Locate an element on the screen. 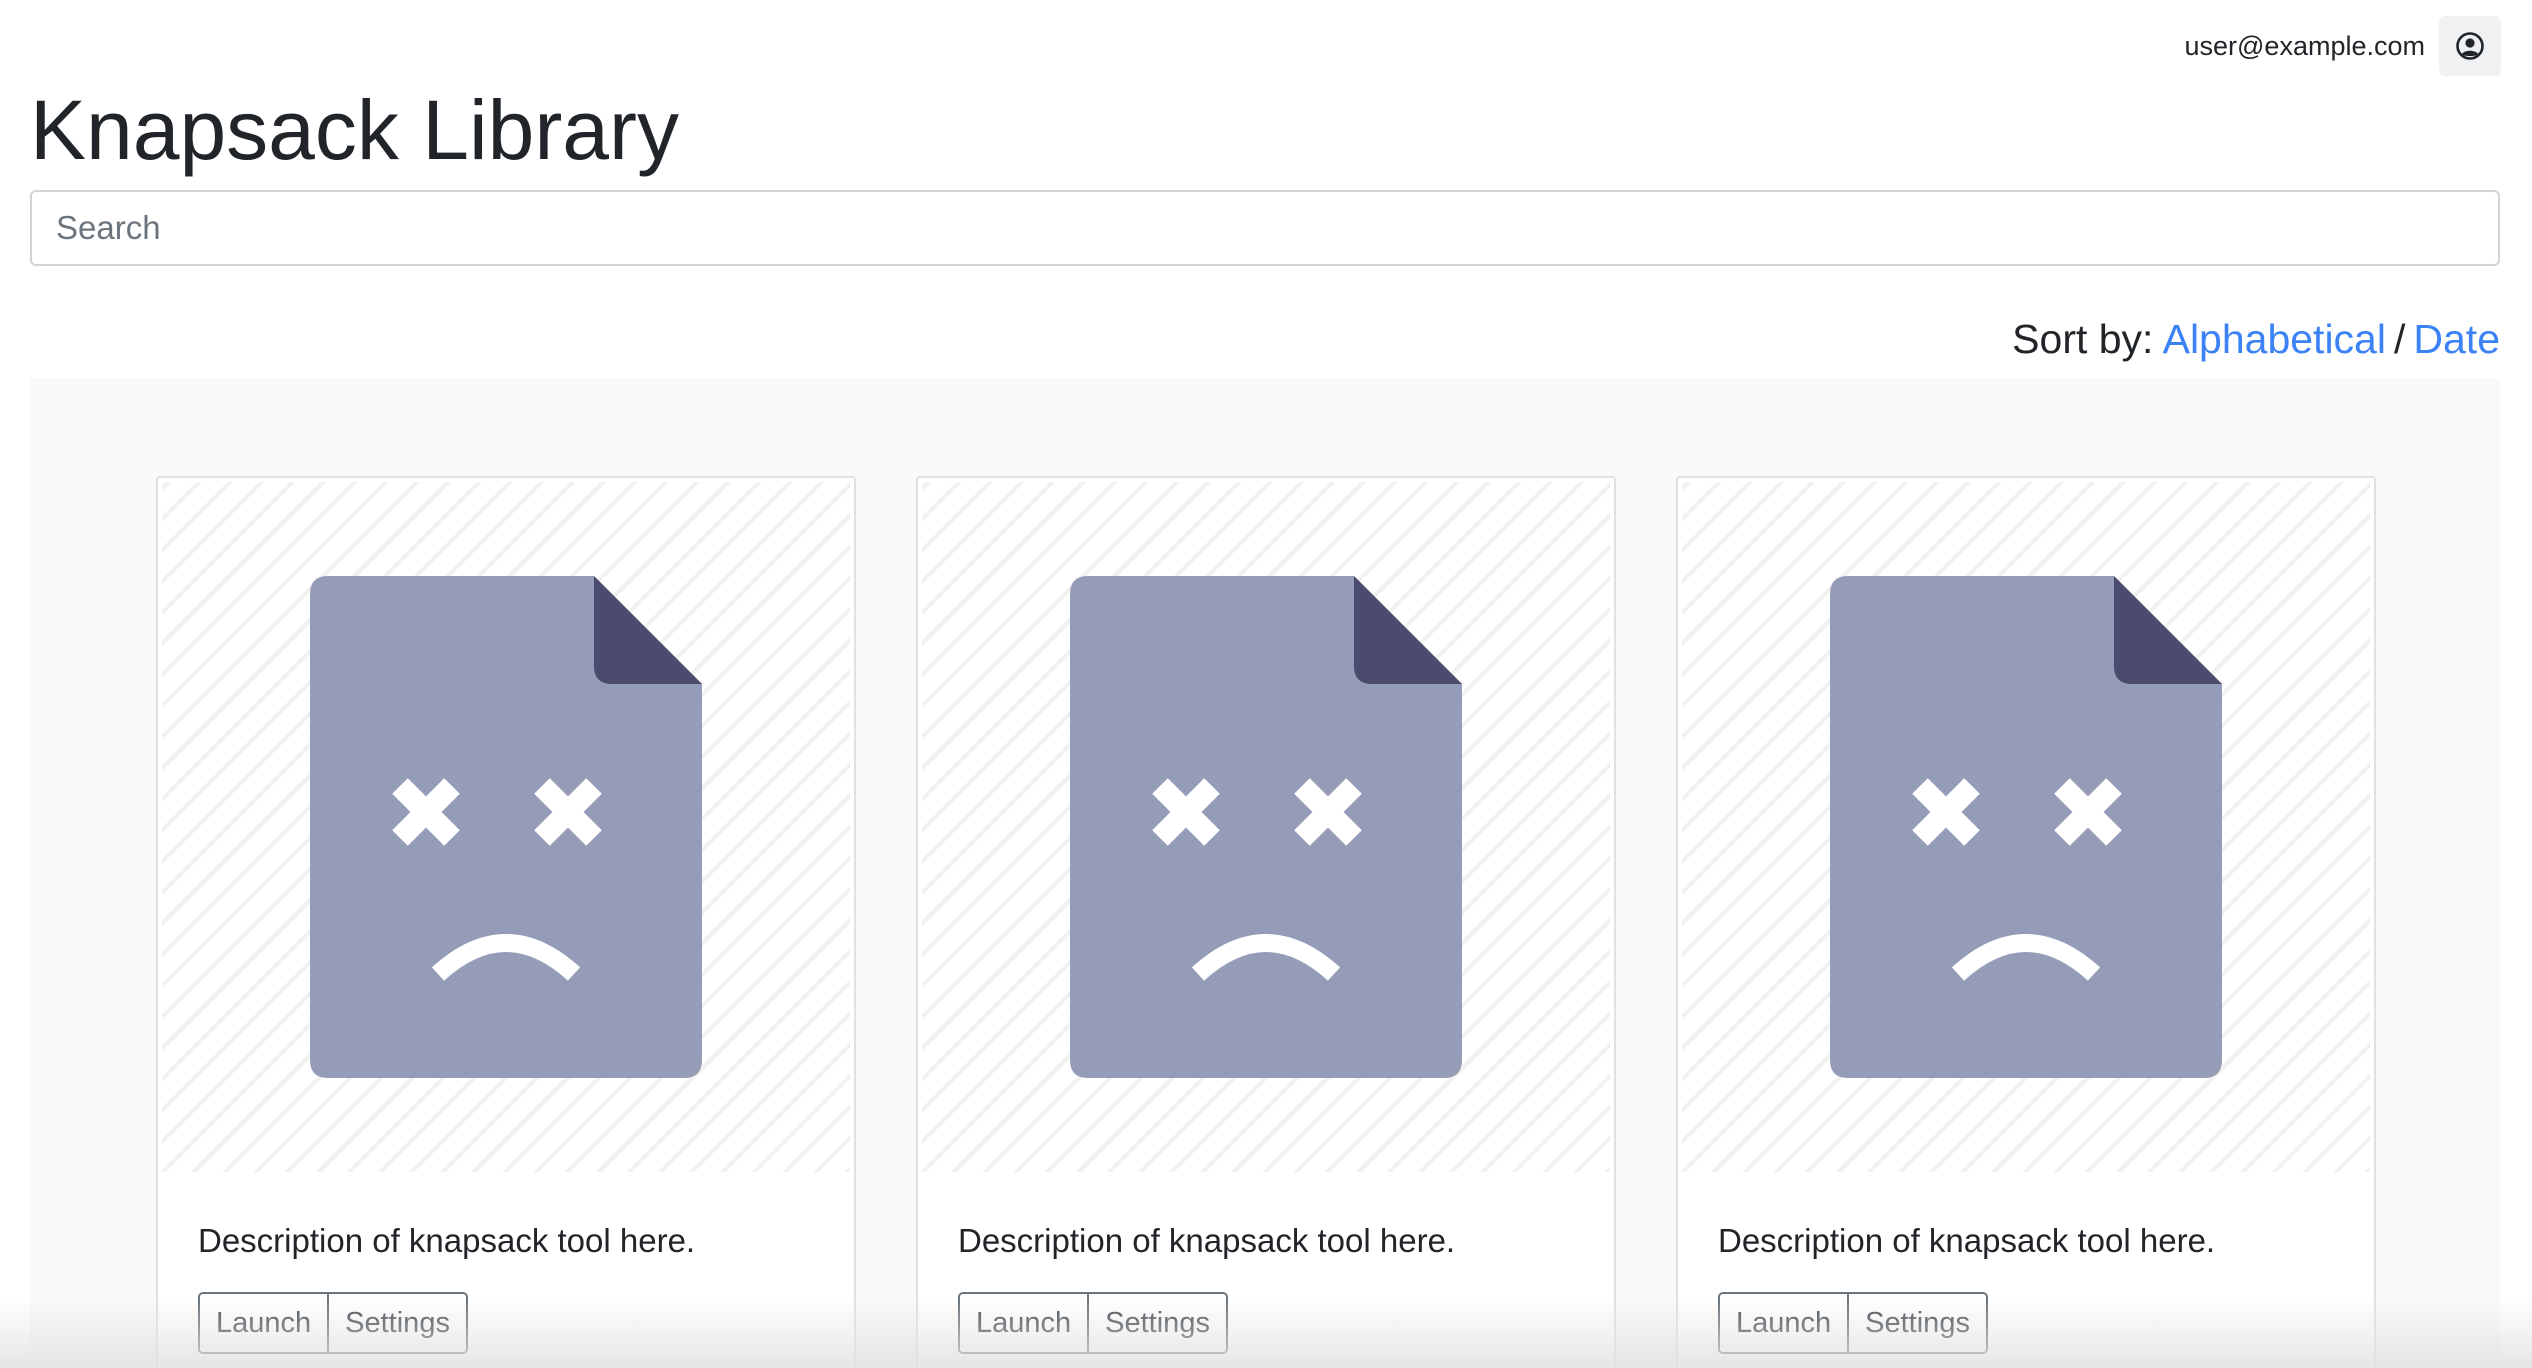 The image size is (2532, 1368). sort-alphabetical-link: Alphabetical is located at coordinates (2274, 339).